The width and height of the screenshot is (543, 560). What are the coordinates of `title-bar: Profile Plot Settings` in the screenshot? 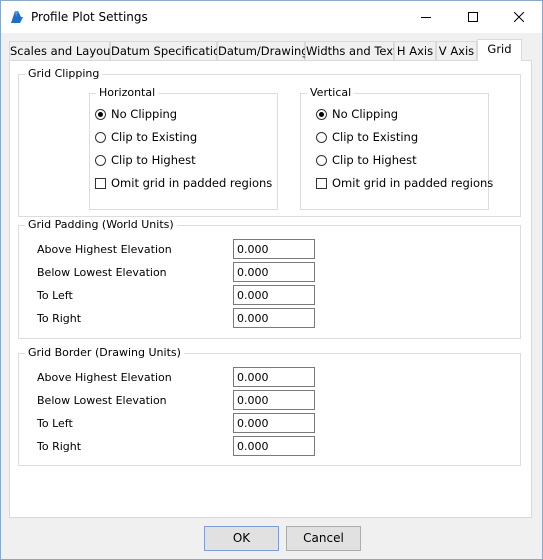 It's located at (271, 17).